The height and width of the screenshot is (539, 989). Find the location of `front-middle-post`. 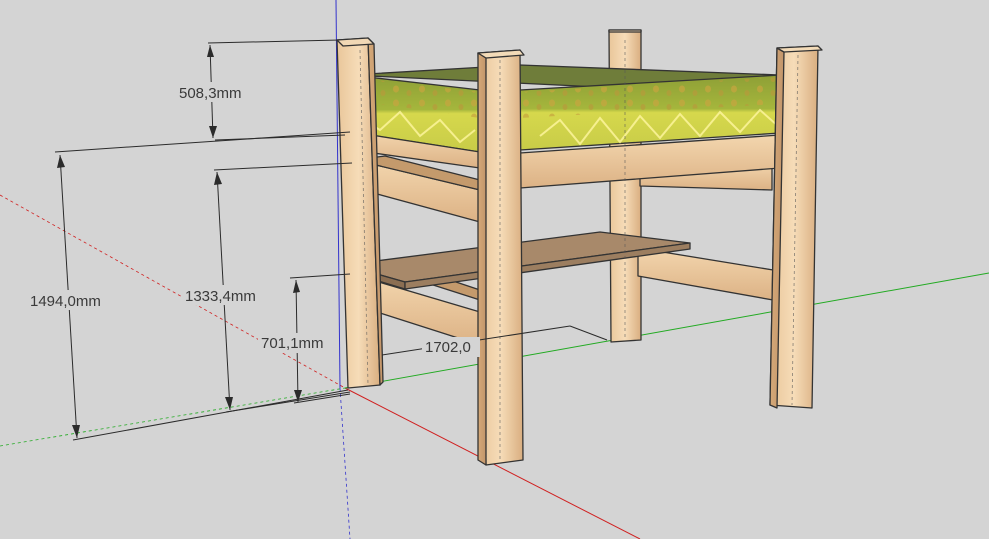

front-middle-post is located at coordinates (501, 257).